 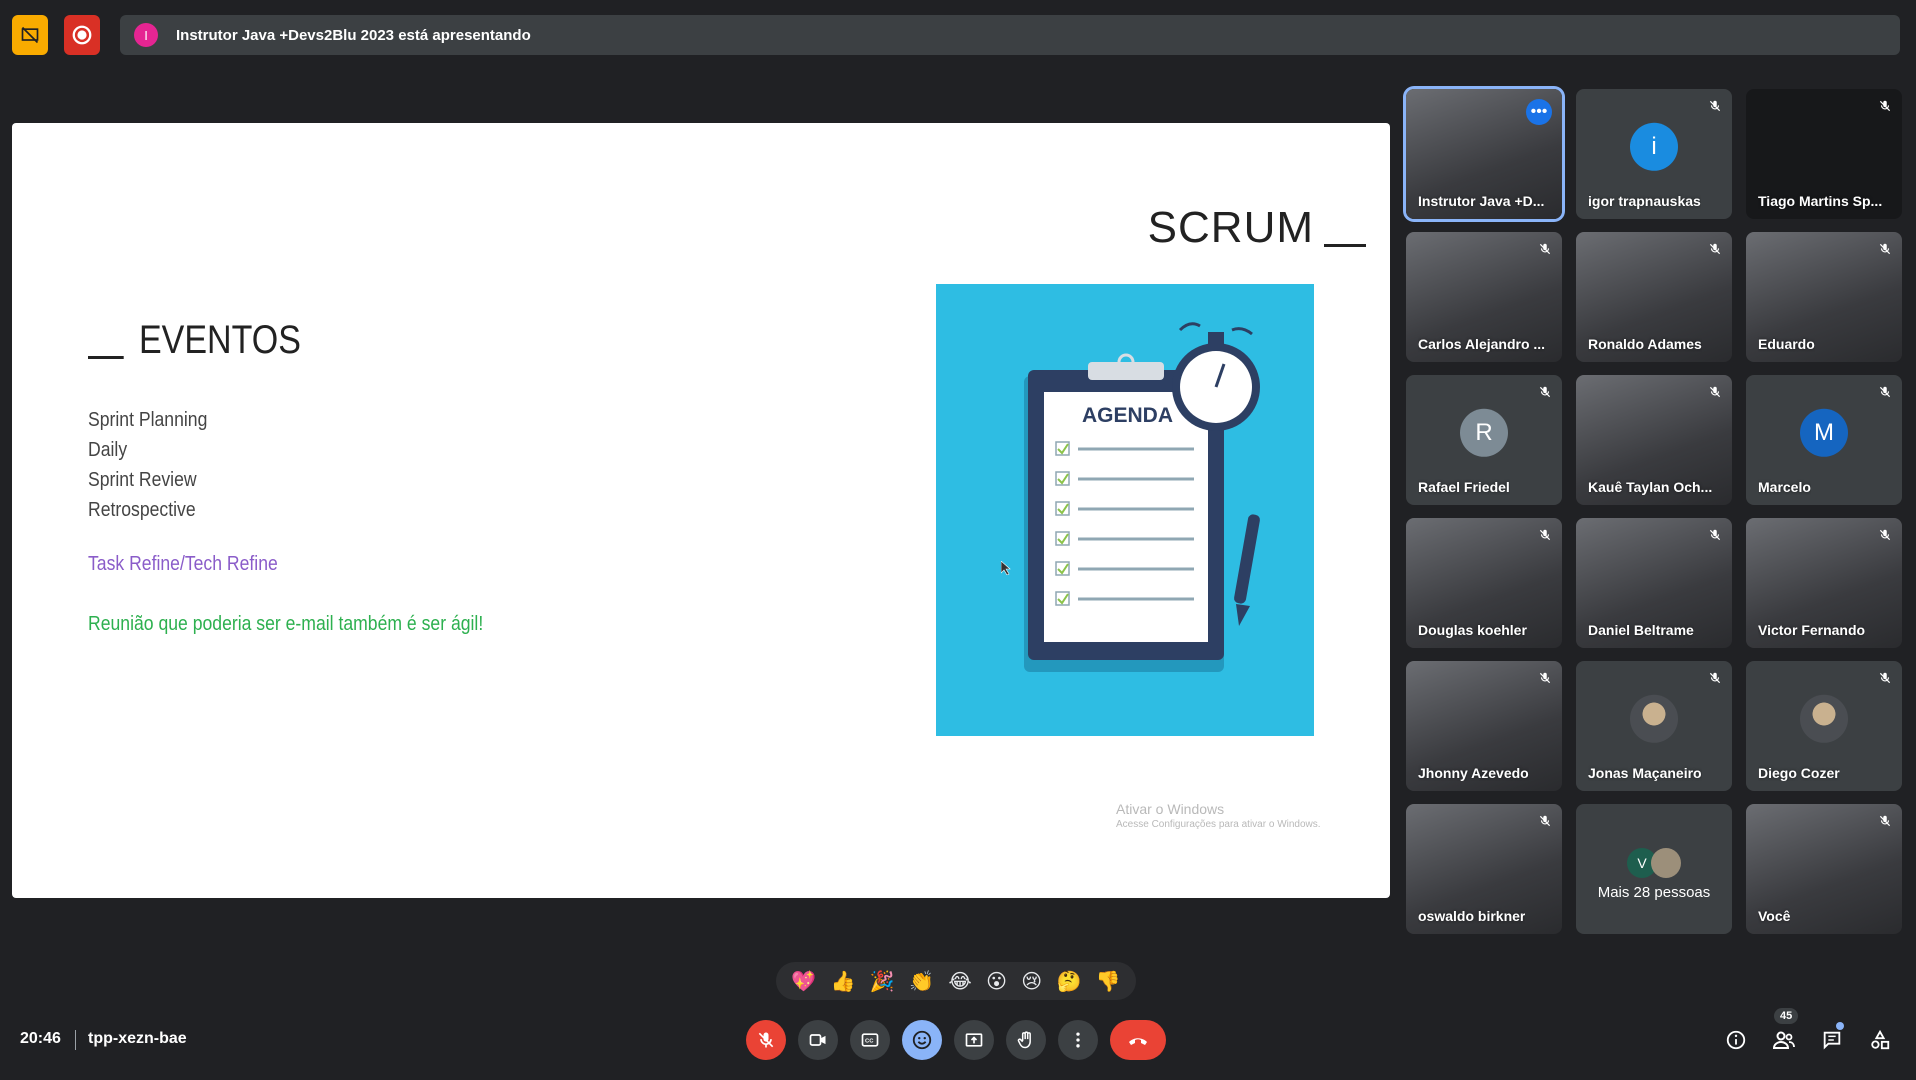 I want to click on reaction-emoji-button: 👏, so click(x=921, y=981).